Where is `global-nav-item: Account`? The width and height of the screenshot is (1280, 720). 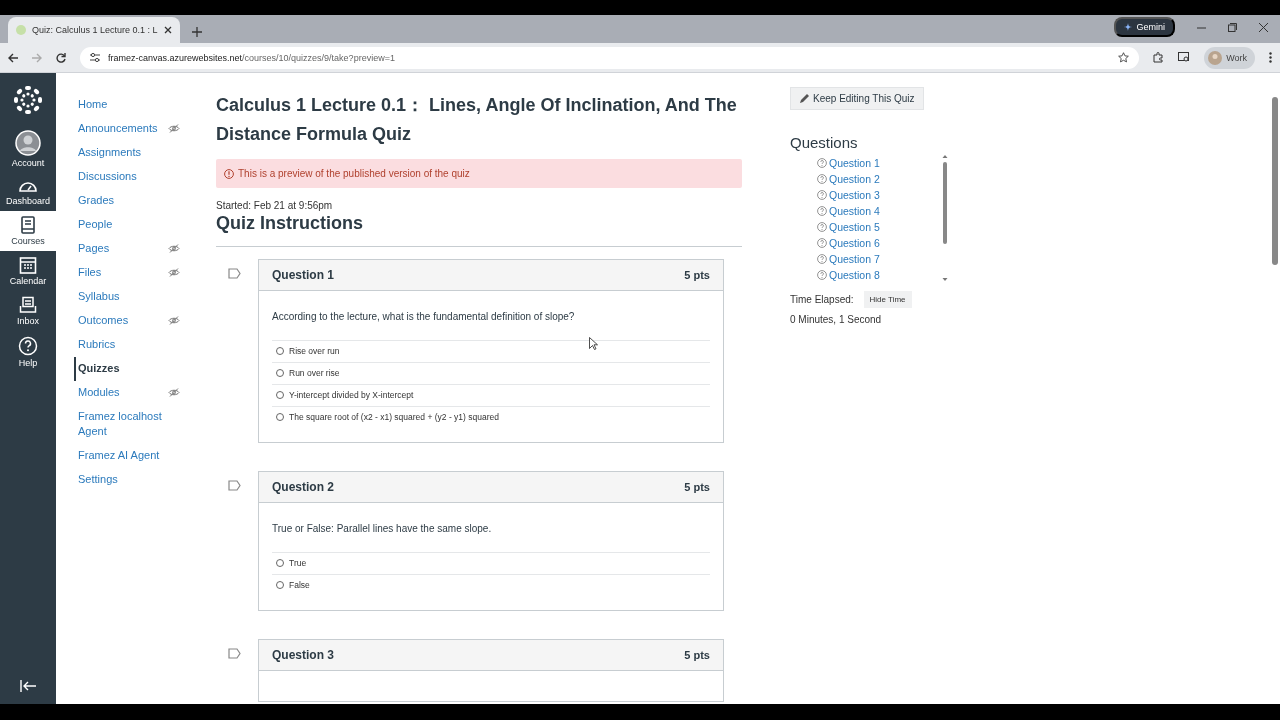 global-nav-item: Account is located at coordinates (28, 149).